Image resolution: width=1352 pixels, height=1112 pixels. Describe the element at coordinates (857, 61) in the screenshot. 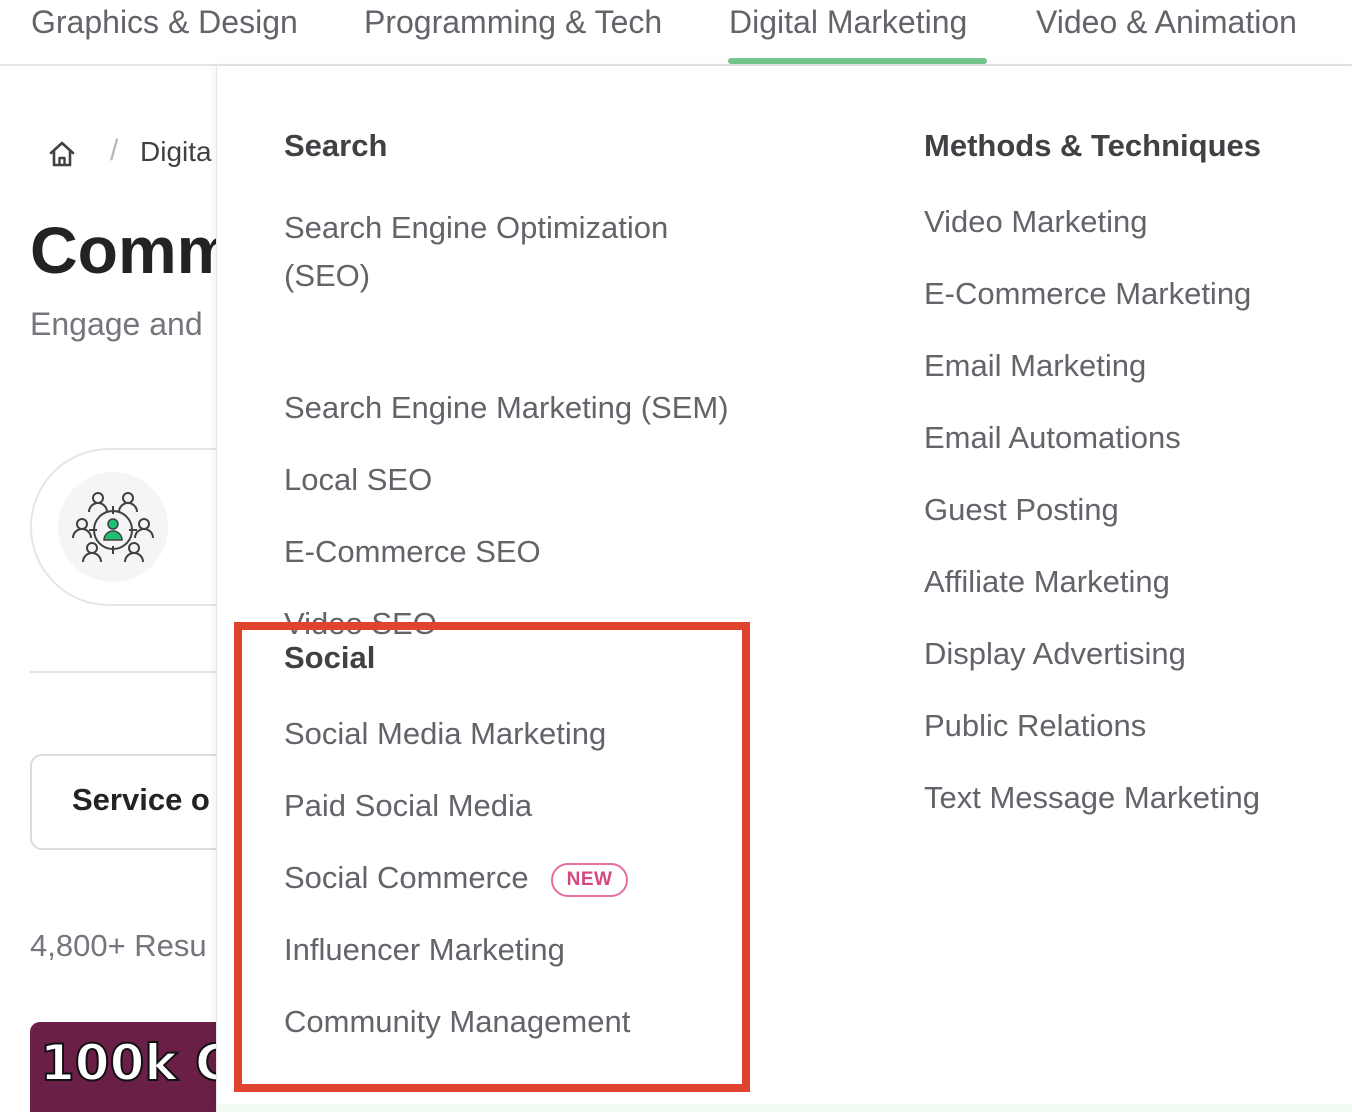

I see `active-tab-indicator` at that location.